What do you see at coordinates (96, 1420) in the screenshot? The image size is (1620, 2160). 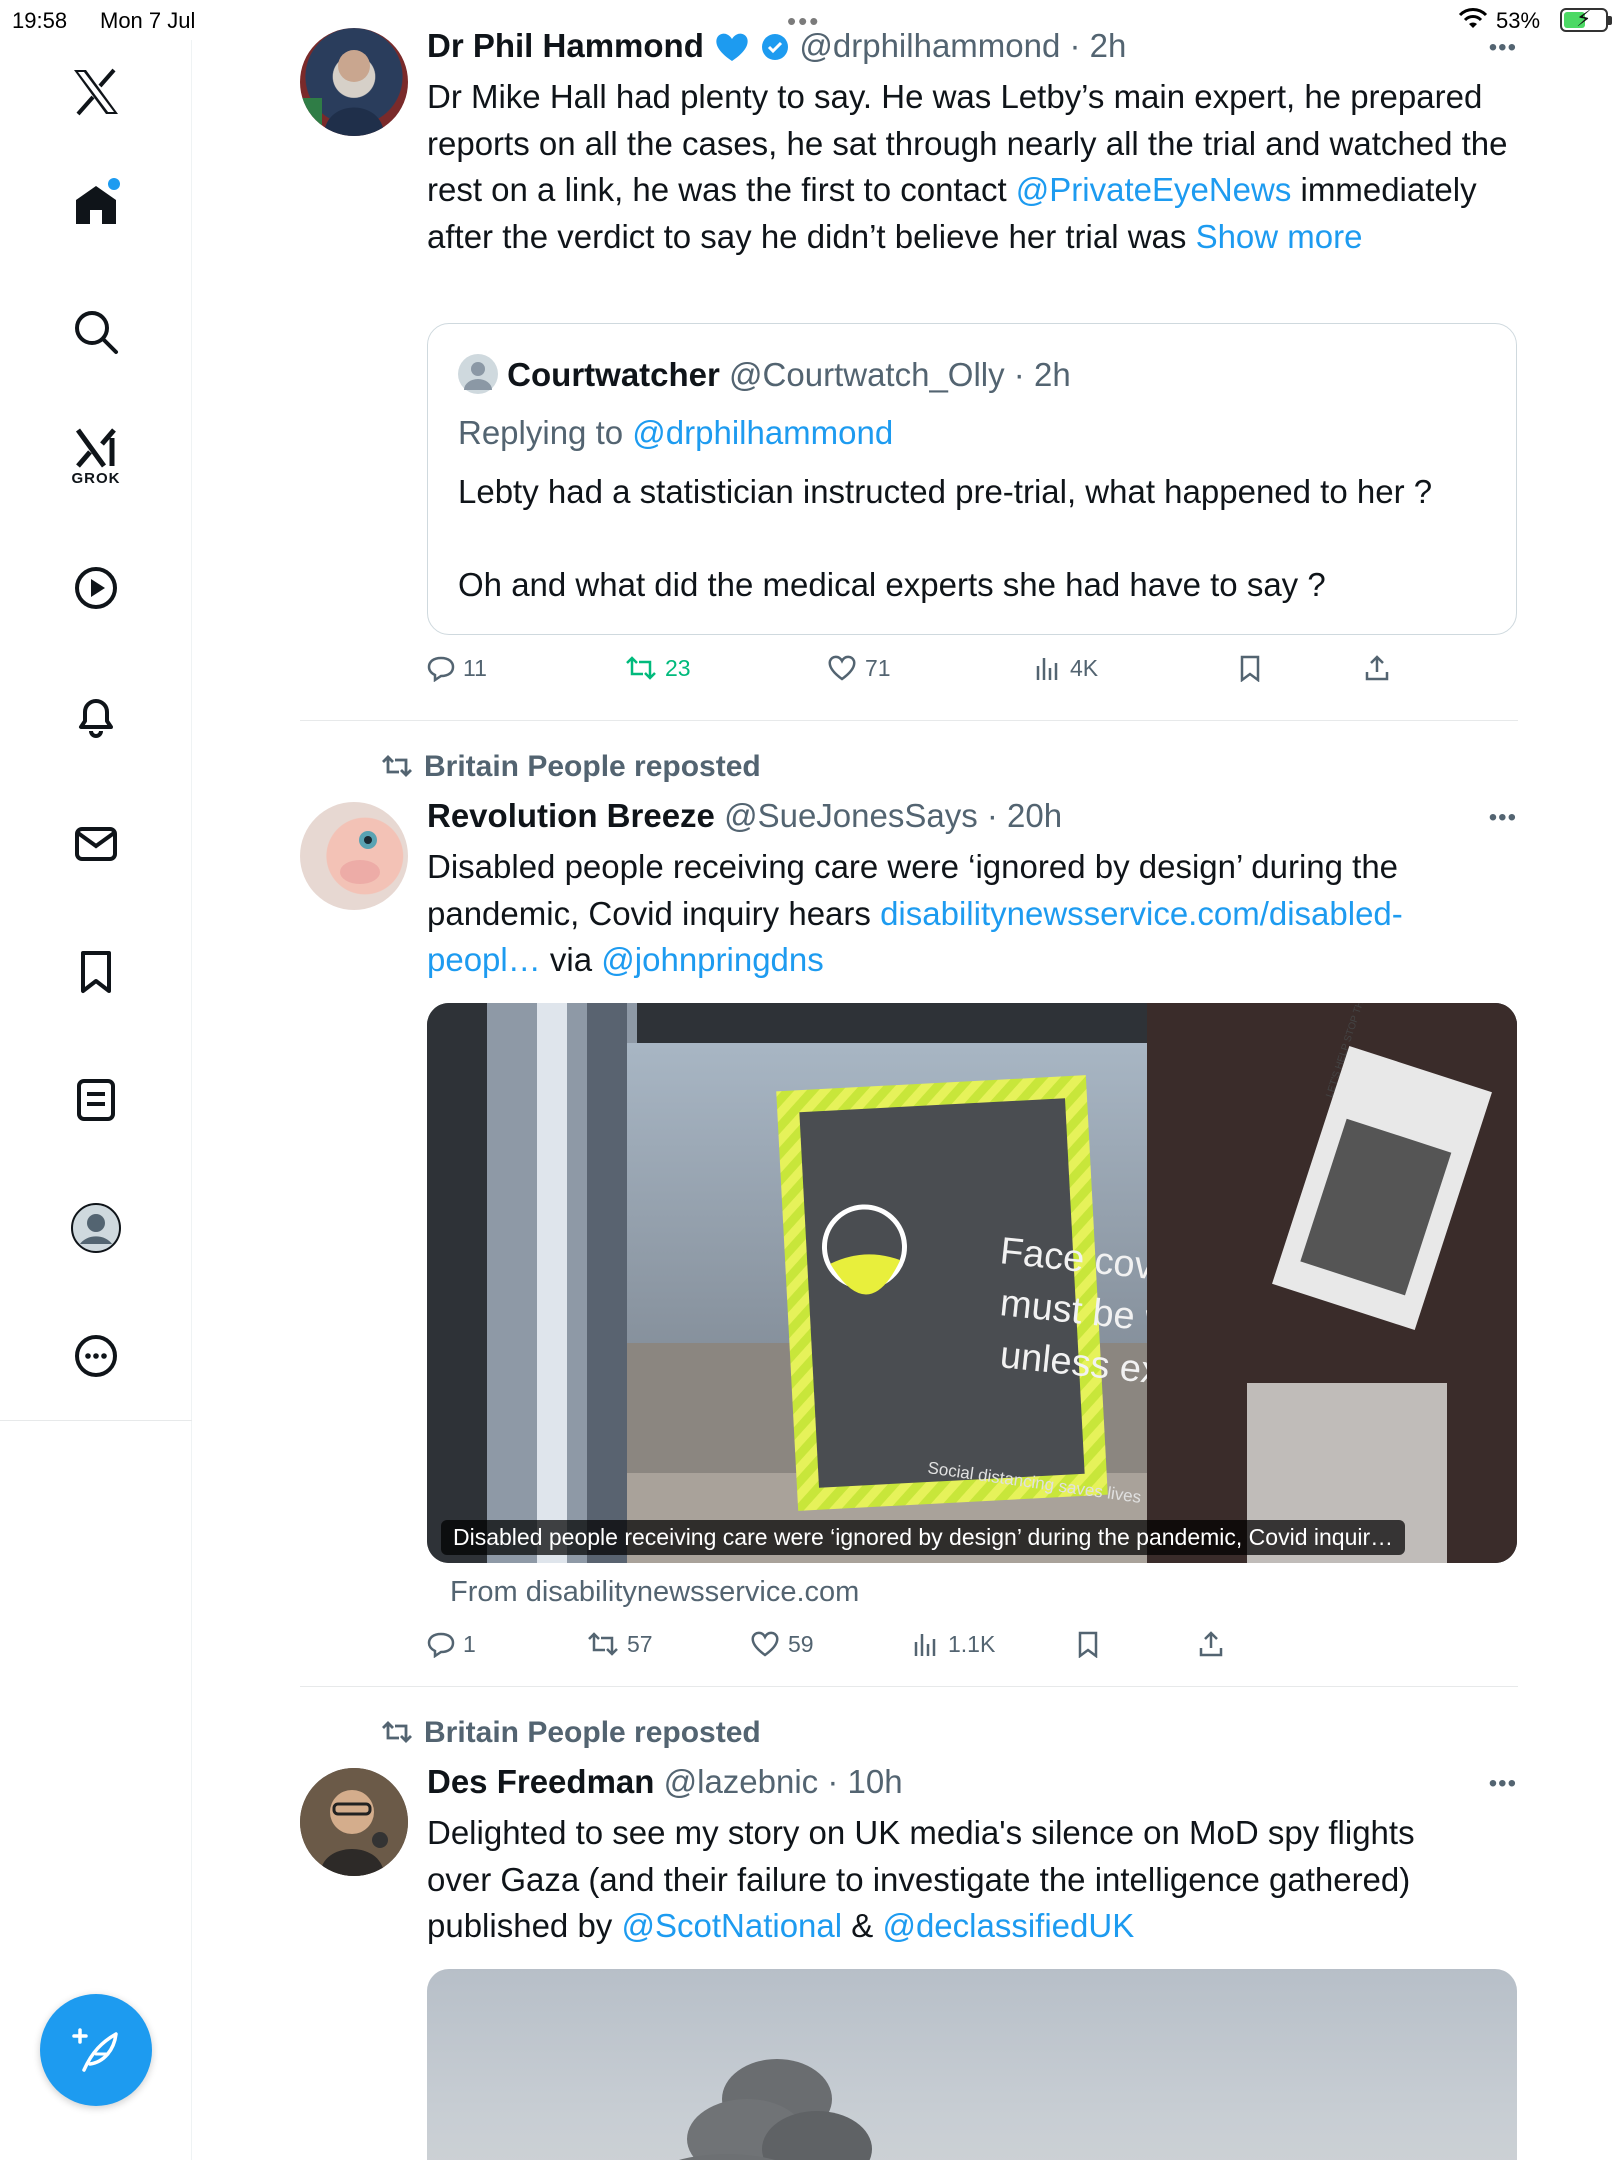 I see `sidebar-divider` at bounding box center [96, 1420].